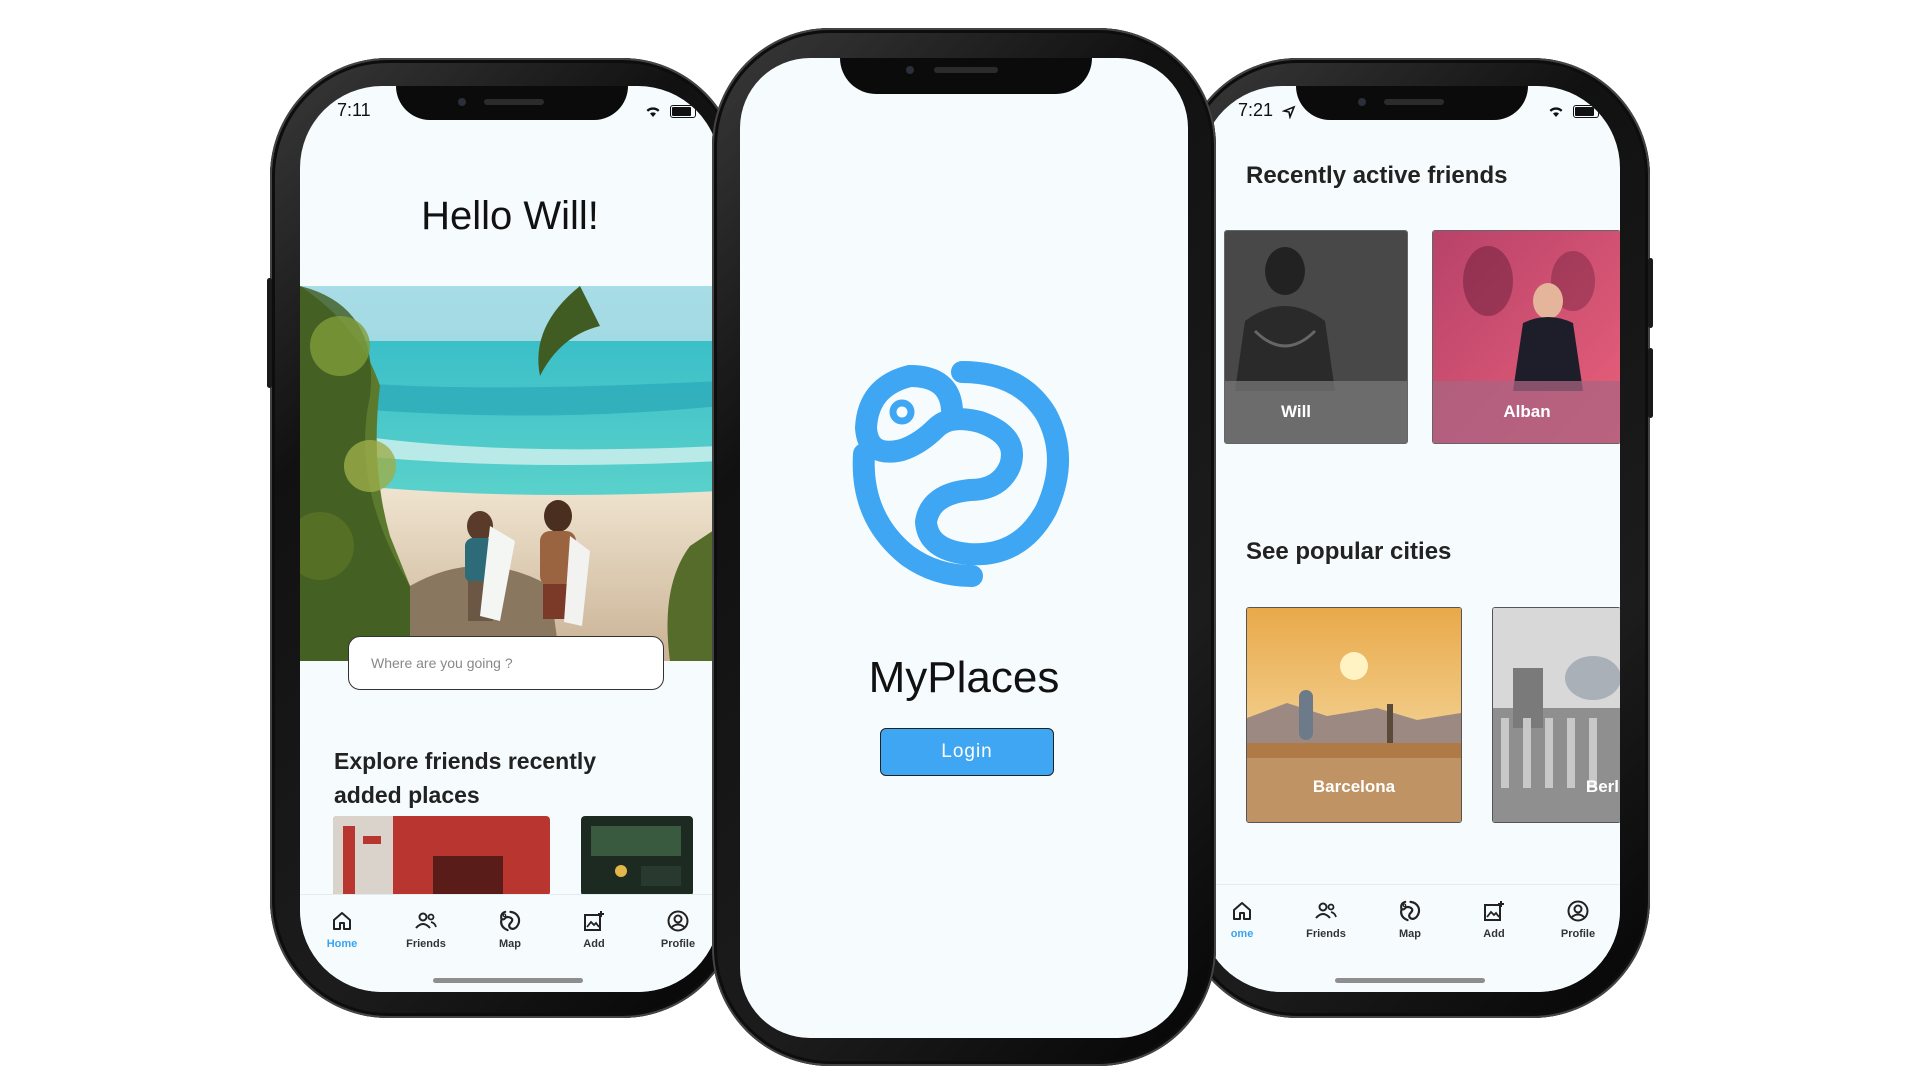 Image resolution: width=1920 pixels, height=1080 pixels. Describe the element at coordinates (1526, 412) in the screenshot. I see `friend-name: Alban` at that location.